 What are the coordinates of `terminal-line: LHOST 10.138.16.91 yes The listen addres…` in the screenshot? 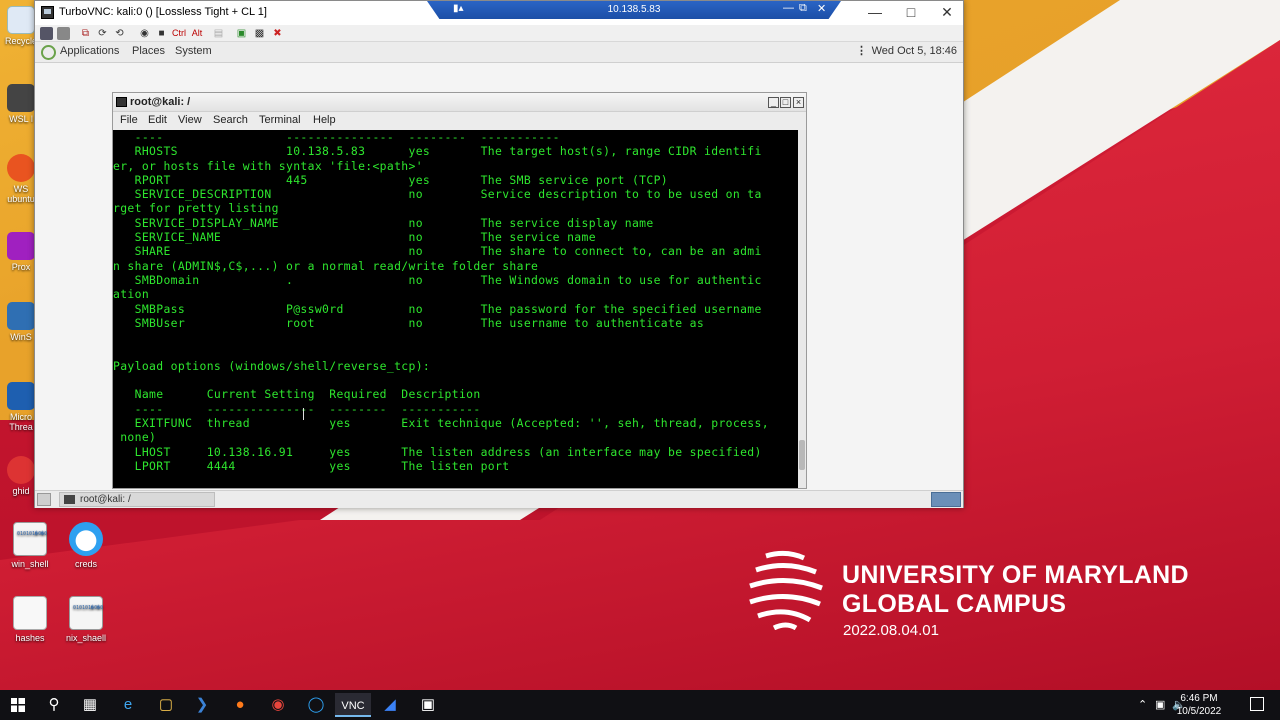 It's located at (437, 451).